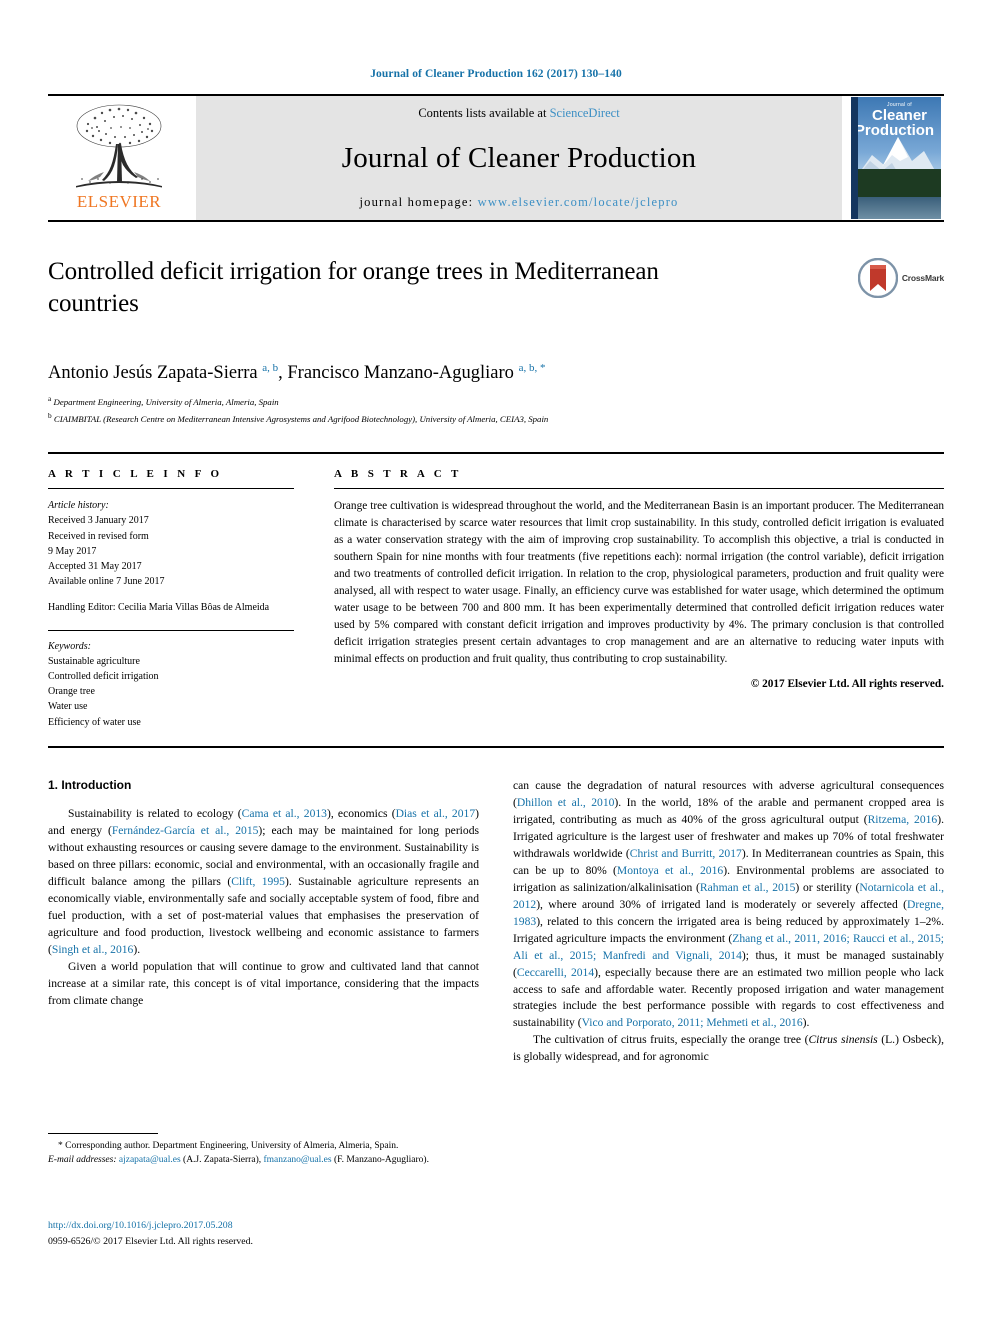 The image size is (992, 1323). What do you see at coordinates (639, 489) in the screenshot?
I see `abstract-rule` at bounding box center [639, 489].